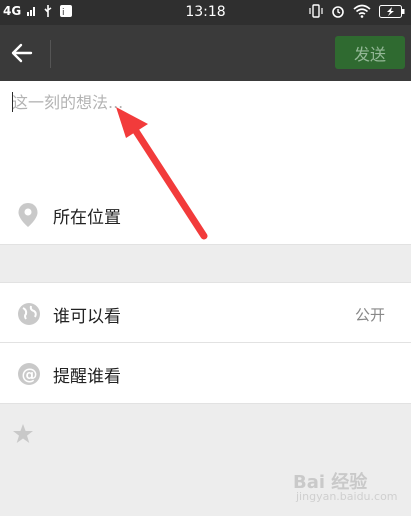 The width and height of the screenshot is (411, 516). Describe the element at coordinates (369, 315) in the screenshot. I see `visibility-value: 公开` at that location.